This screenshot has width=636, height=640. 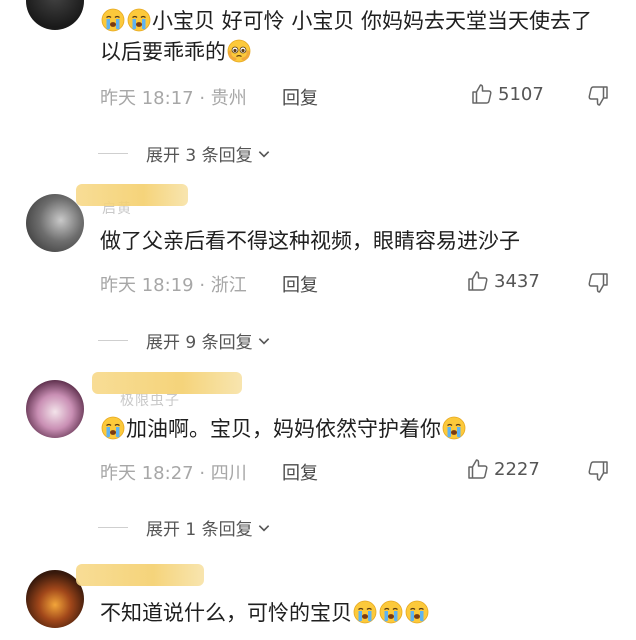 I want to click on comment-text: 不知道说什么，可怜的宝贝, so click(x=353, y=613).